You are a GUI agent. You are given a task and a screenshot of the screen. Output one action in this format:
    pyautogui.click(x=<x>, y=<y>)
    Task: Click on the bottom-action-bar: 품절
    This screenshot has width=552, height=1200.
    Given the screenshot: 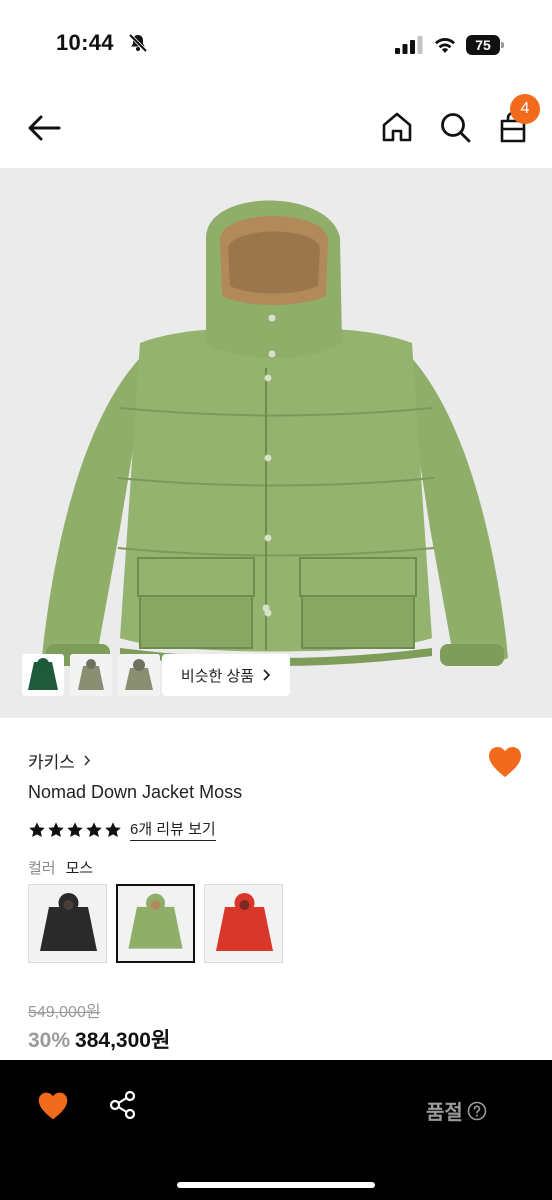 What is the action you would take?
    pyautogui.click(x=276, y=1130)
    